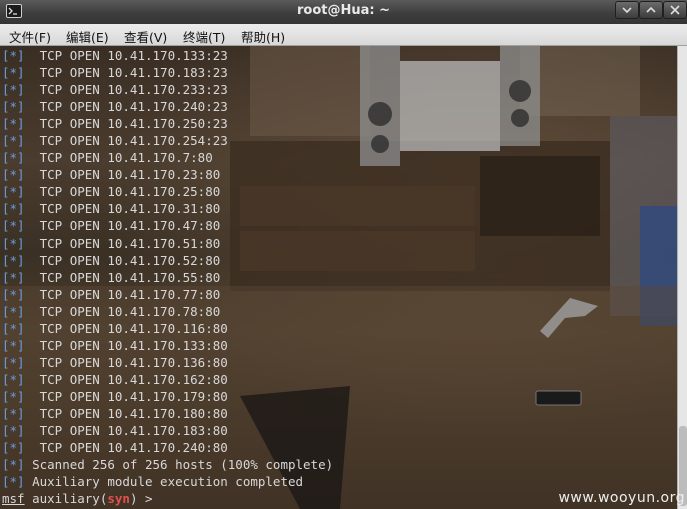  What do you see at coordinates (122, 175) in the screenshot?
I see `line-text: TCP OPEN 10.41.170.23:80` at bounding box center [122, 175].